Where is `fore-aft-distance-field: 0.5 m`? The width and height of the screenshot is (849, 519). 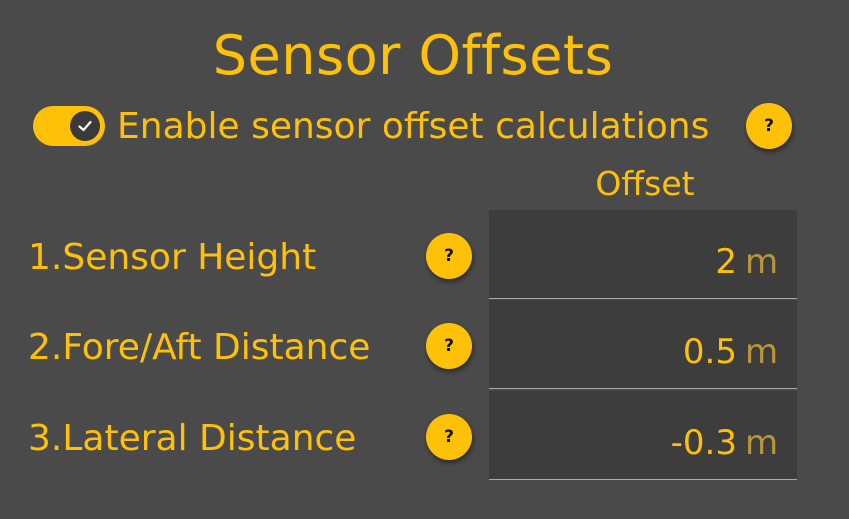
fore-aft-distance-field: 0.5 m is located at coordinates (643, 344).